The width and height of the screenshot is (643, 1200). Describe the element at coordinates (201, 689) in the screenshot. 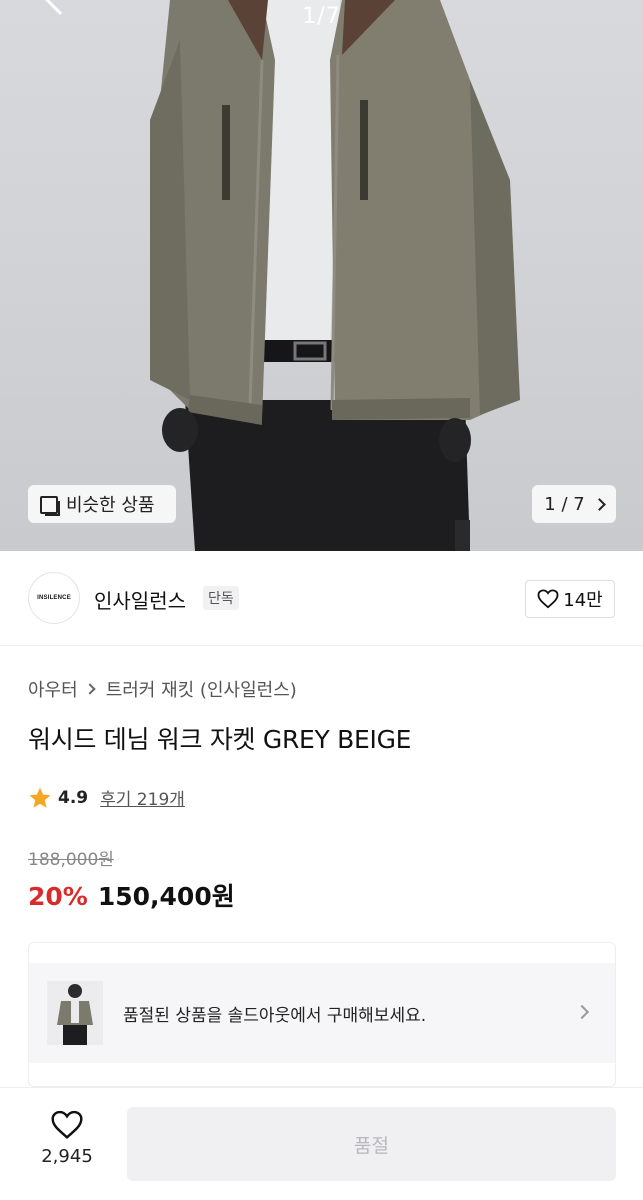

I see `breadcrumb-subcategory: 트러커 재킷 (인사일런스)` at that location.